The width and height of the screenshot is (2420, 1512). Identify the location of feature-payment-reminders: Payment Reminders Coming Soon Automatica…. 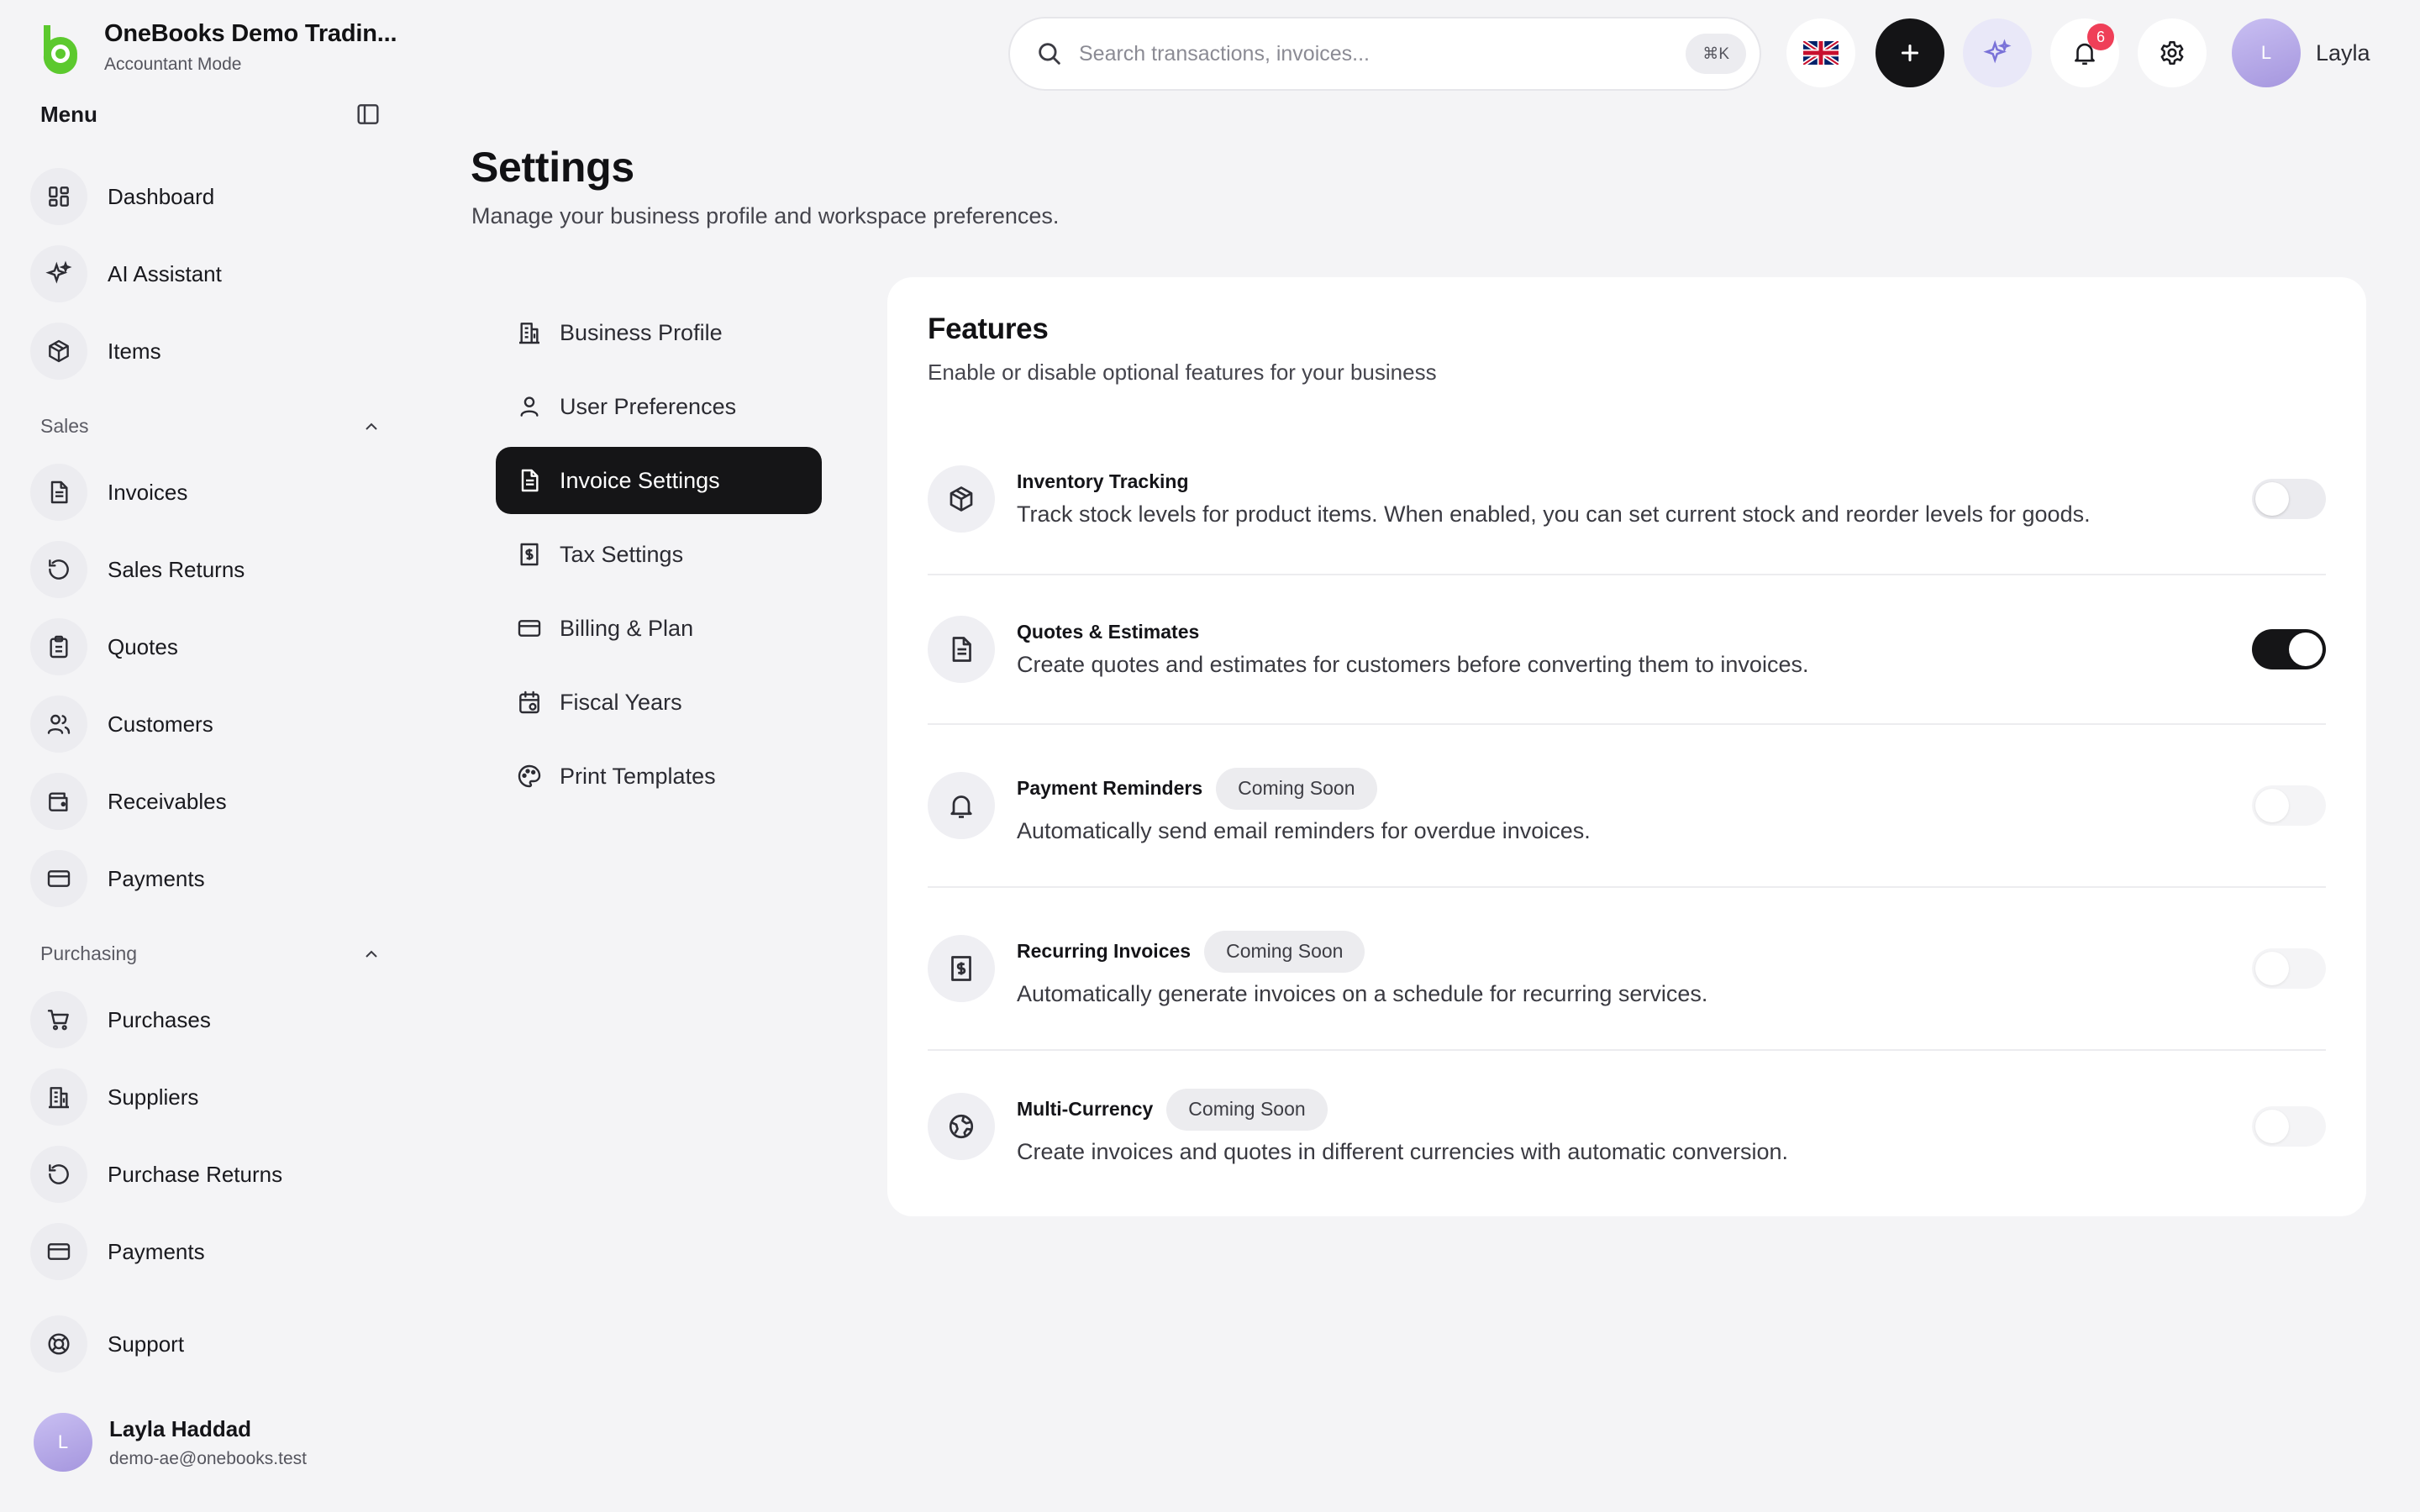
(1627, 806).